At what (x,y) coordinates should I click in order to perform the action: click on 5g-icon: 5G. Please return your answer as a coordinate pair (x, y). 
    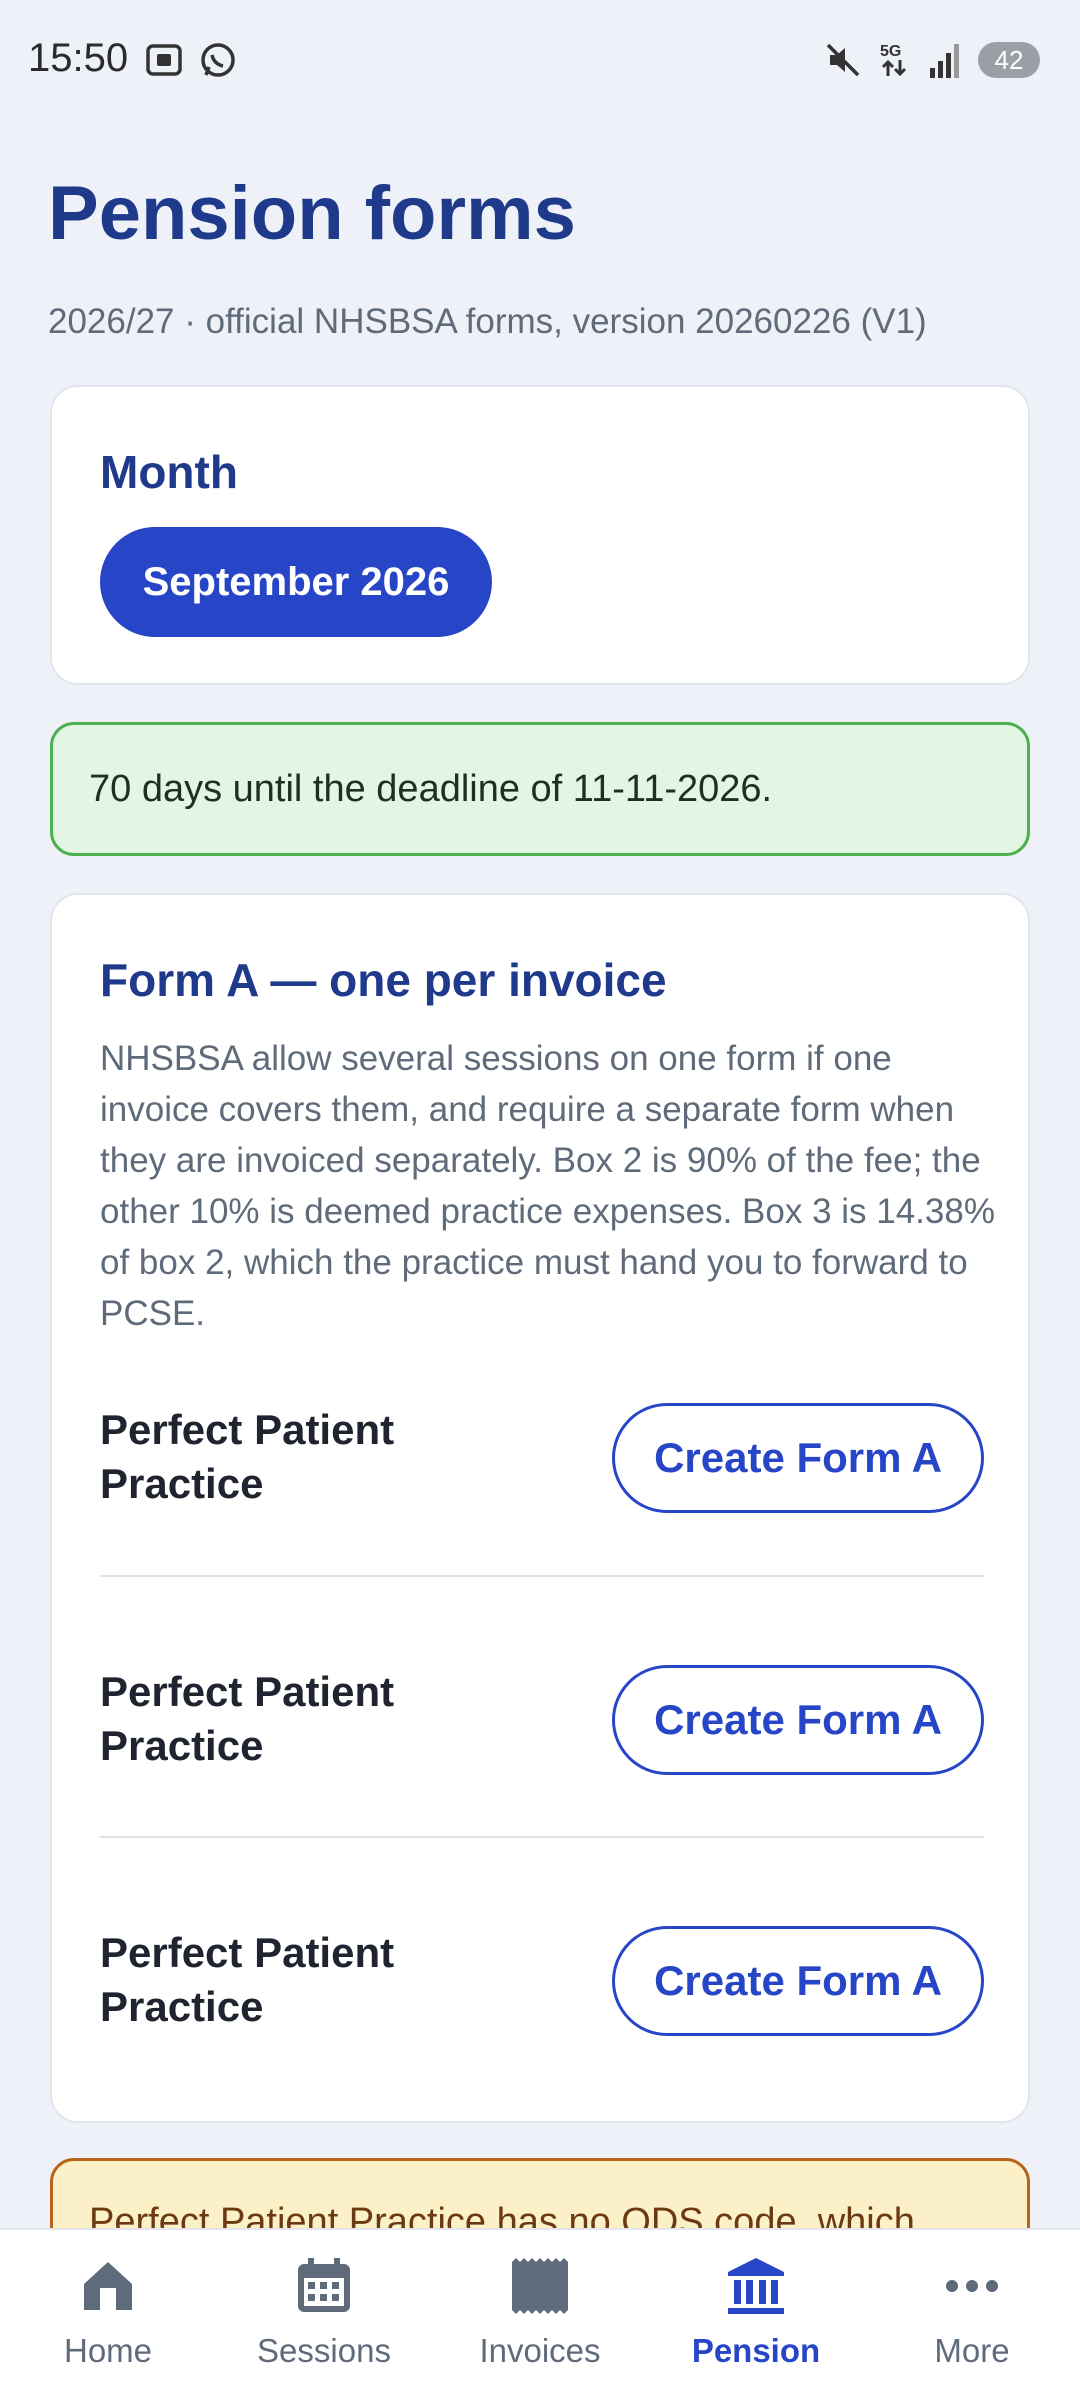
    Looking at the image, I should click on (893, 60).